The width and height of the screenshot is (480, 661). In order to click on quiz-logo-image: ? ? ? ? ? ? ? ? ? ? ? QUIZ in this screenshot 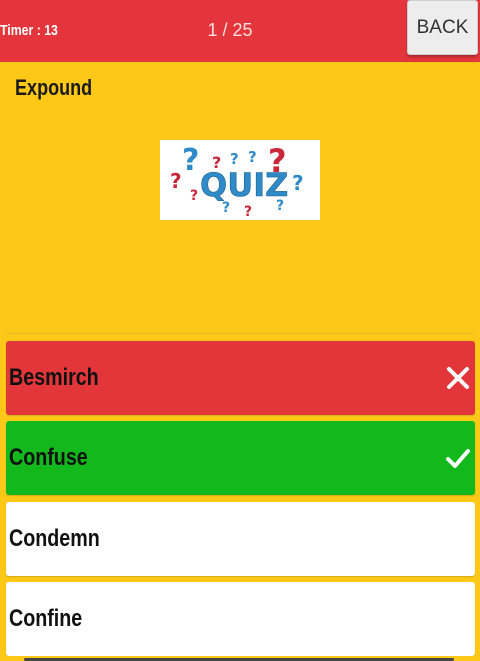, I will do `click(240, 180)`.